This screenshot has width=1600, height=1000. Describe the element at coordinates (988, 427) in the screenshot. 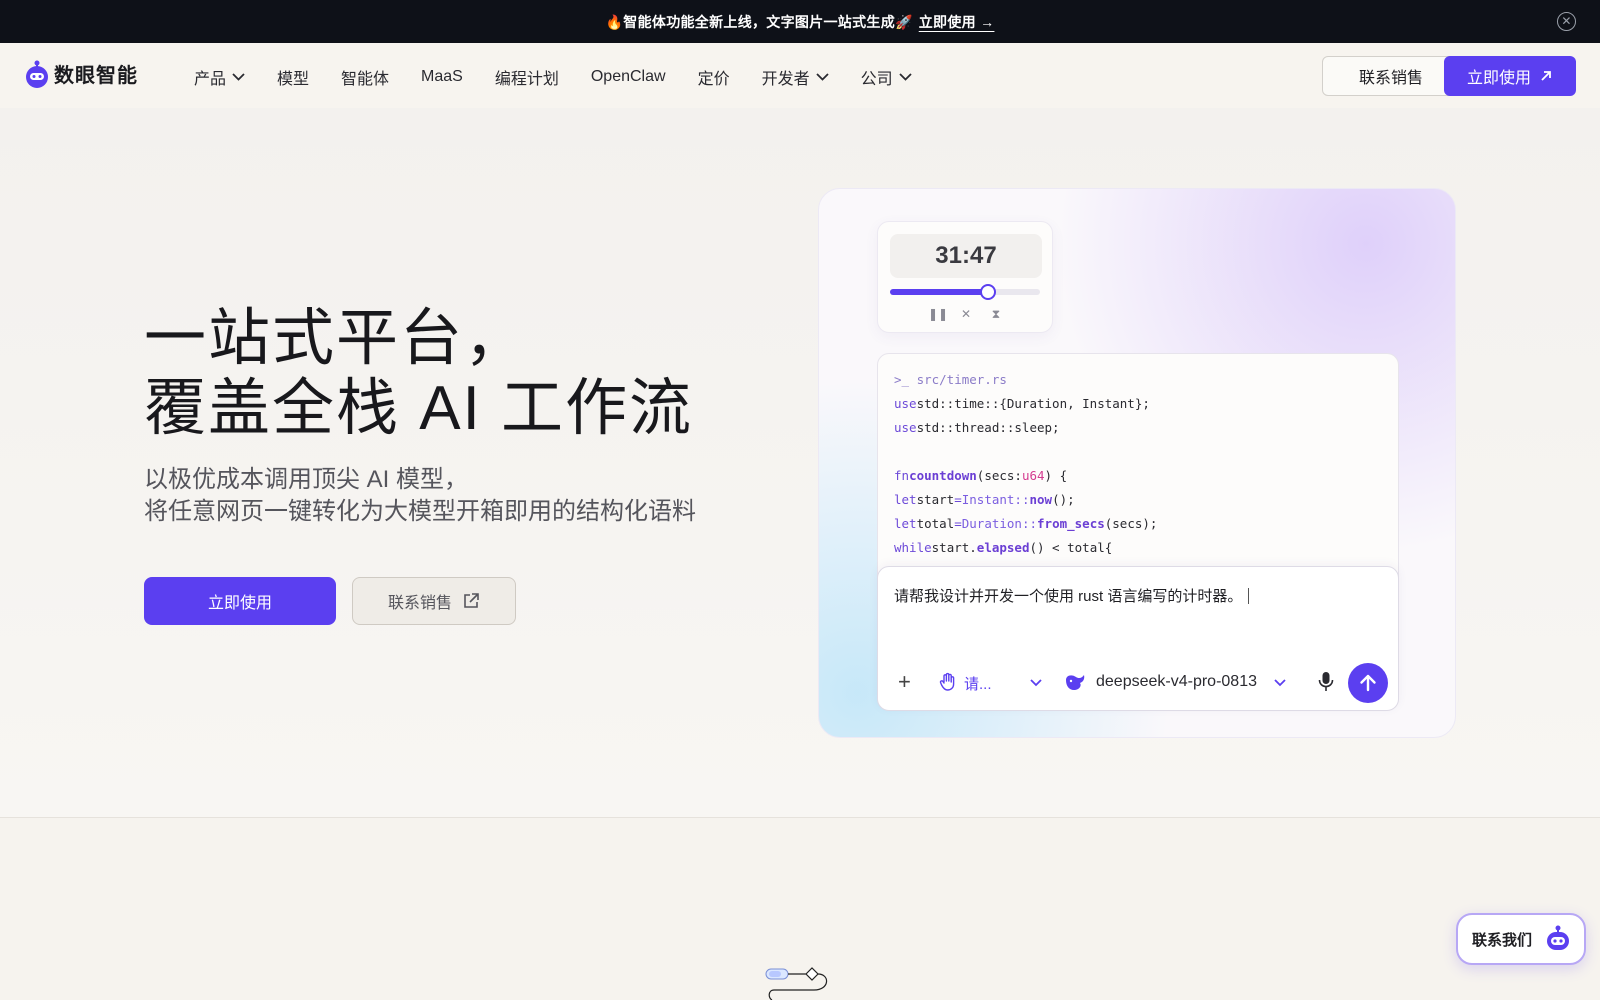

I see `code-token: std::thread::sleep;` at that location.